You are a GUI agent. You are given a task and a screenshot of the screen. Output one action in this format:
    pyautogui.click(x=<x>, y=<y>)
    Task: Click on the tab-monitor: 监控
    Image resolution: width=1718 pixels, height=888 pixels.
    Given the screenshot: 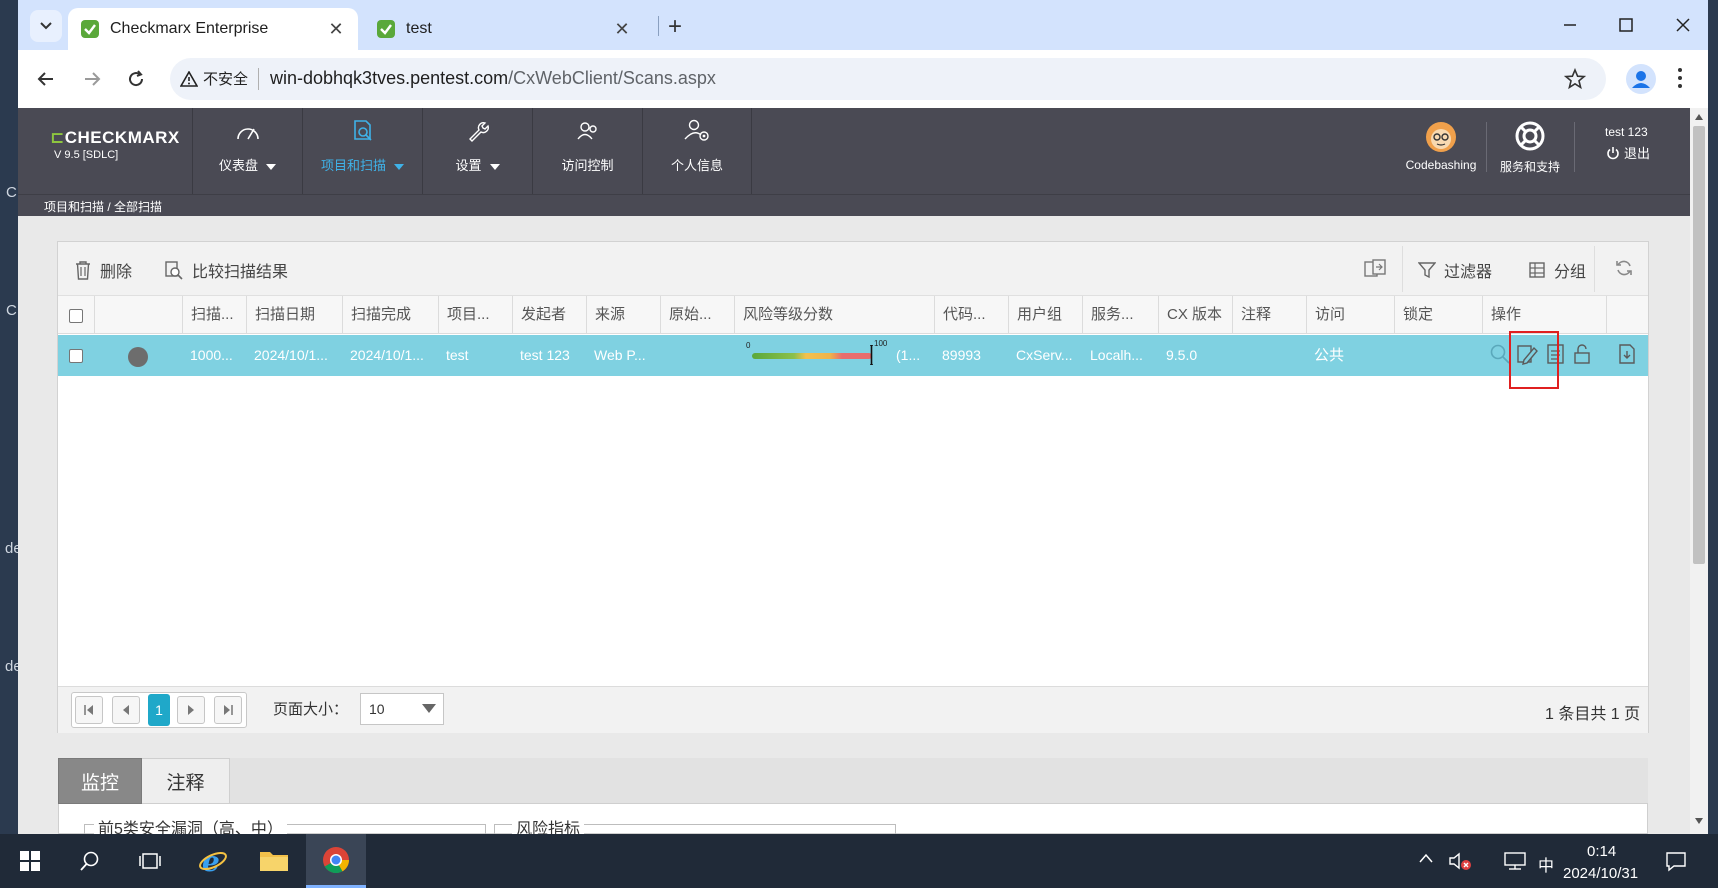 What is the action you would take?
    pyautogui.click(x=100, y=781)
    